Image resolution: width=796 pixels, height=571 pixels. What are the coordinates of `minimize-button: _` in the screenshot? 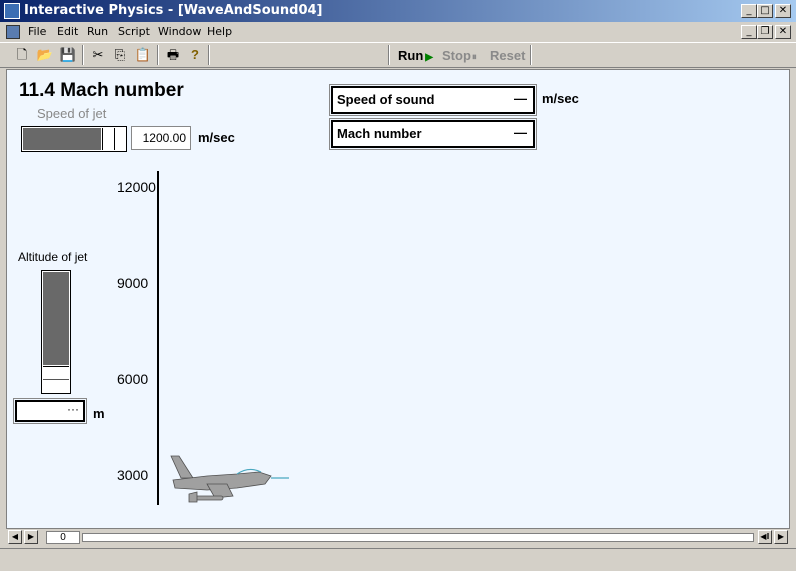 It's located at (749, 11).